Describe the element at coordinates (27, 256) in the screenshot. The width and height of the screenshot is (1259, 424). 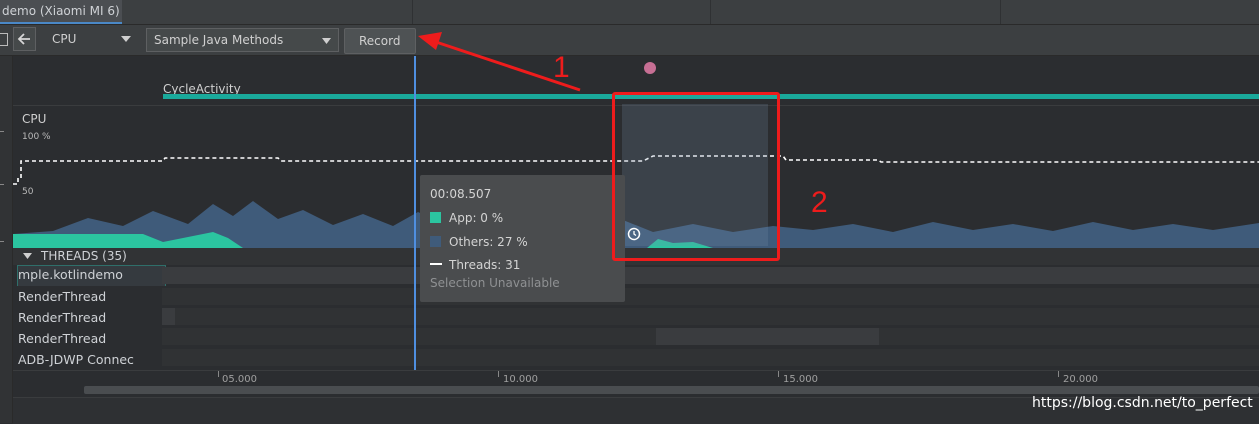
I see `collapse-triangle-icon` at that location.